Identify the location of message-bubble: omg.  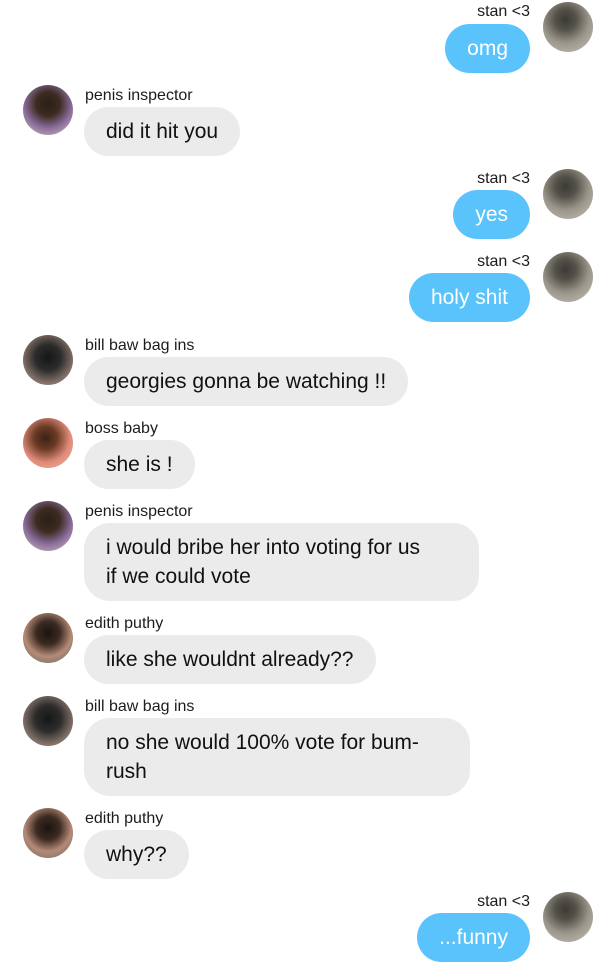
(487, 48).